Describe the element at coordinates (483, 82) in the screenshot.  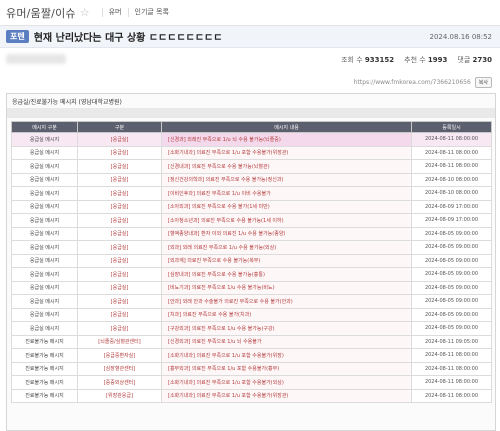
I see `copy-url-button: 복사` at that location.